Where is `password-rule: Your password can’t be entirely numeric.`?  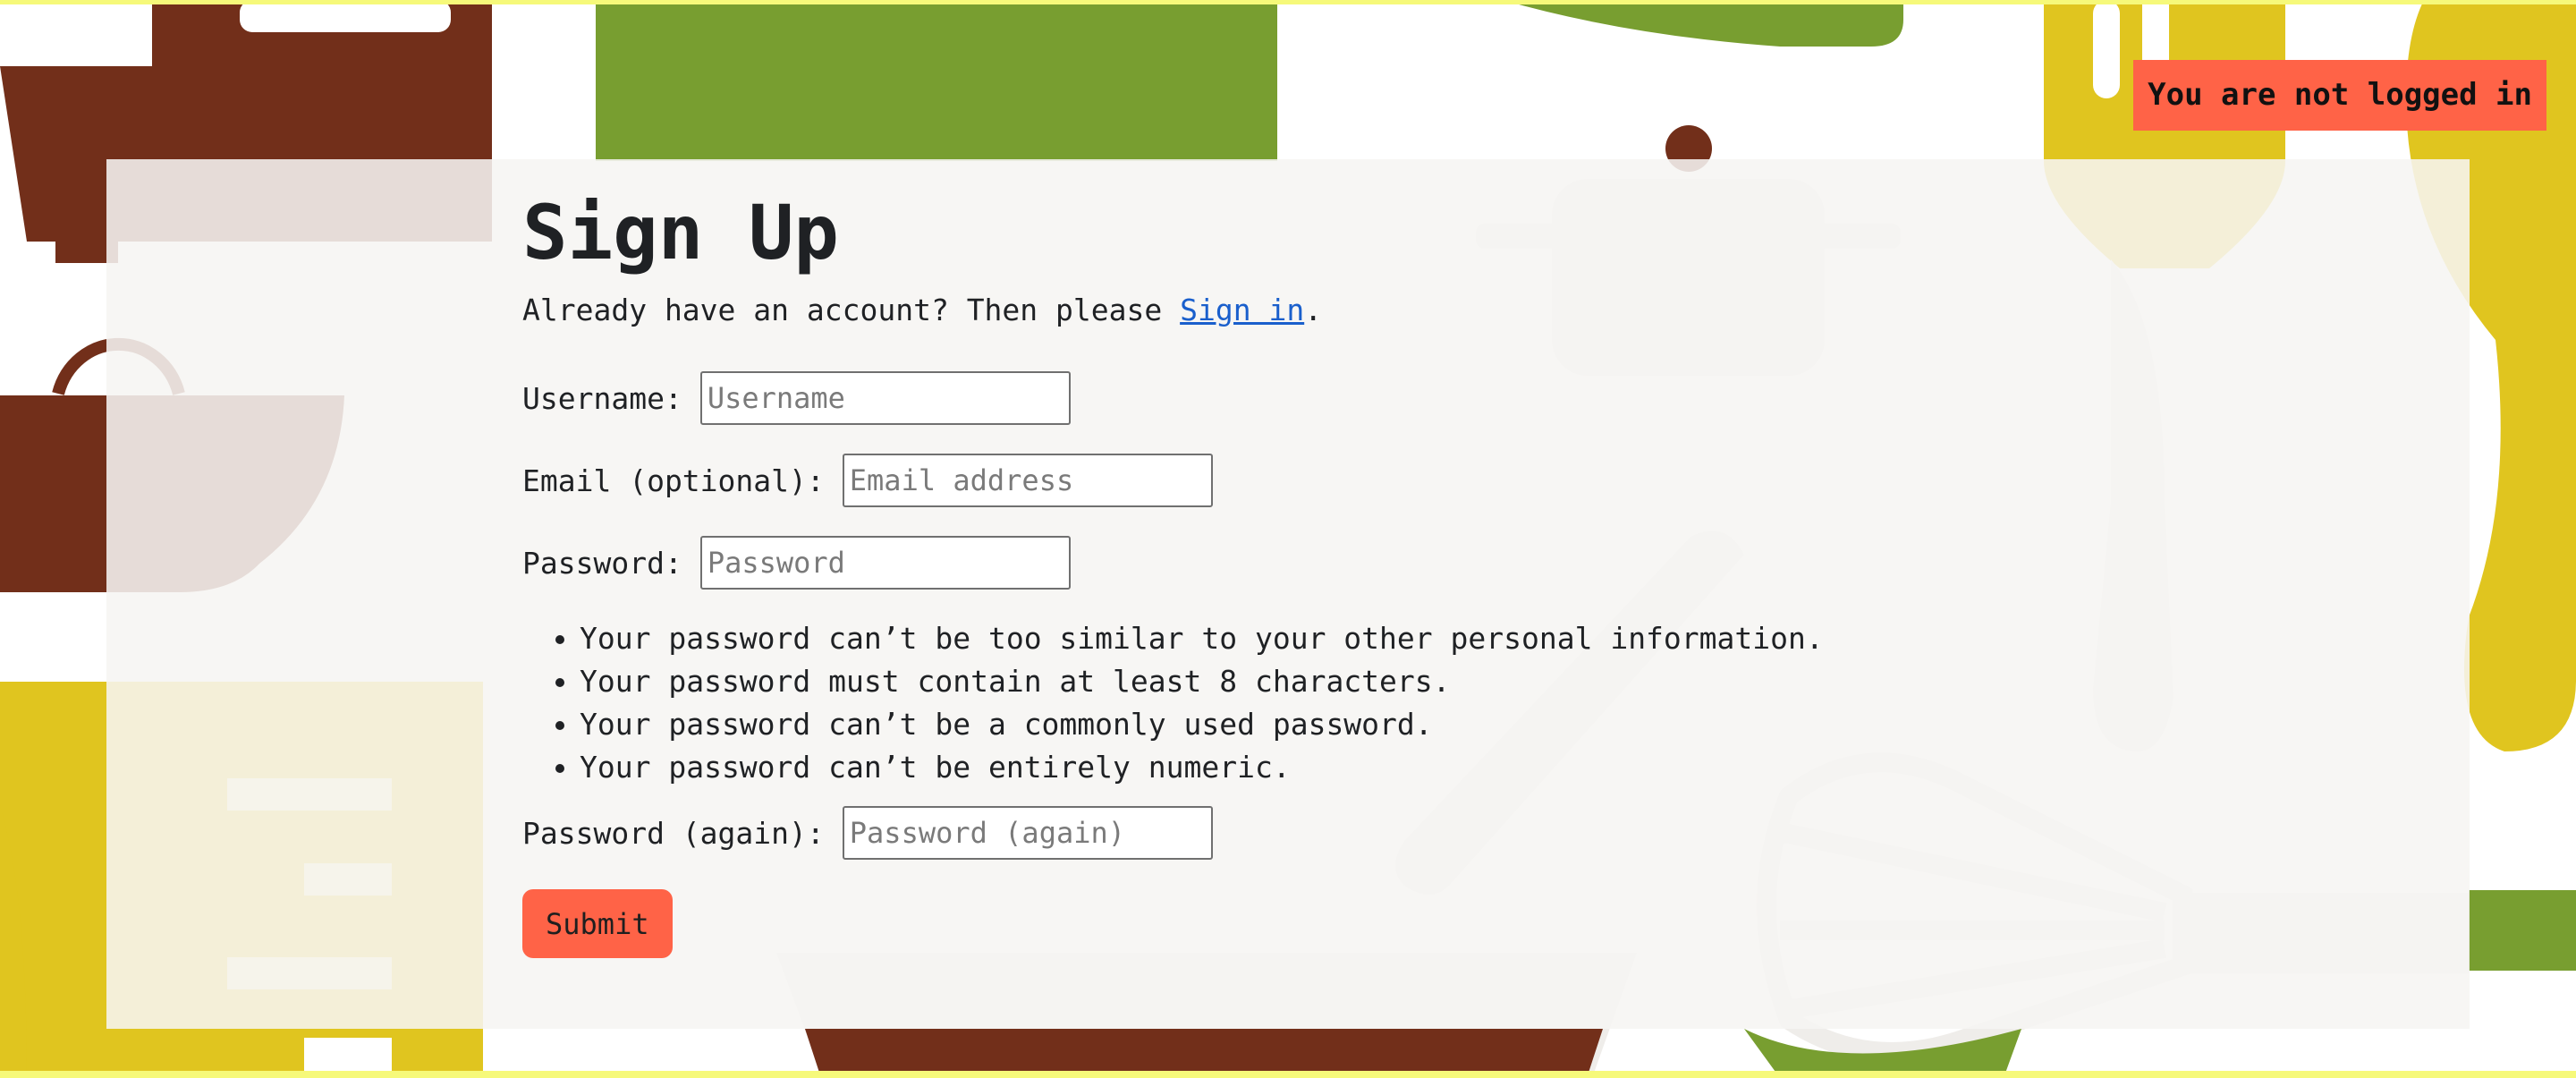
password-rule: Your password can’t be entirely numeric. is located at coordinates (1222, 768).